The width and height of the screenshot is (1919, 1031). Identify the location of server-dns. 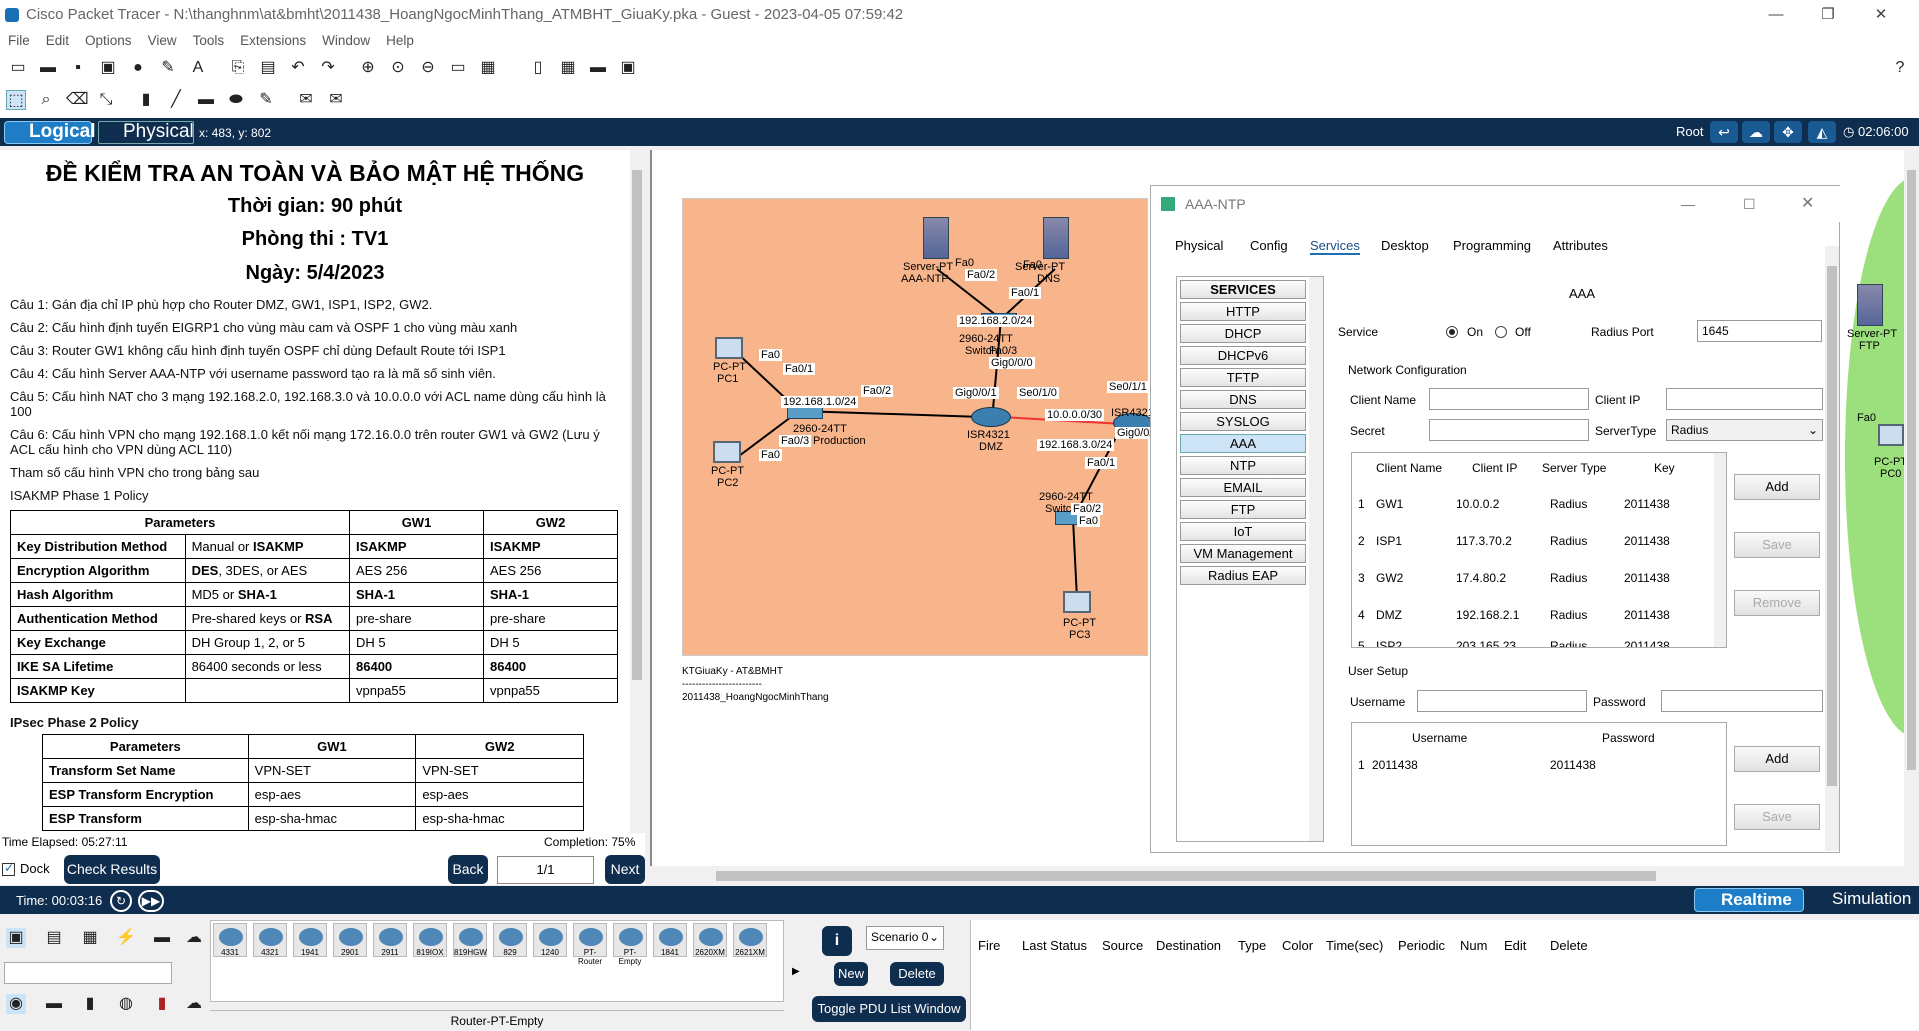
(1056, 238).